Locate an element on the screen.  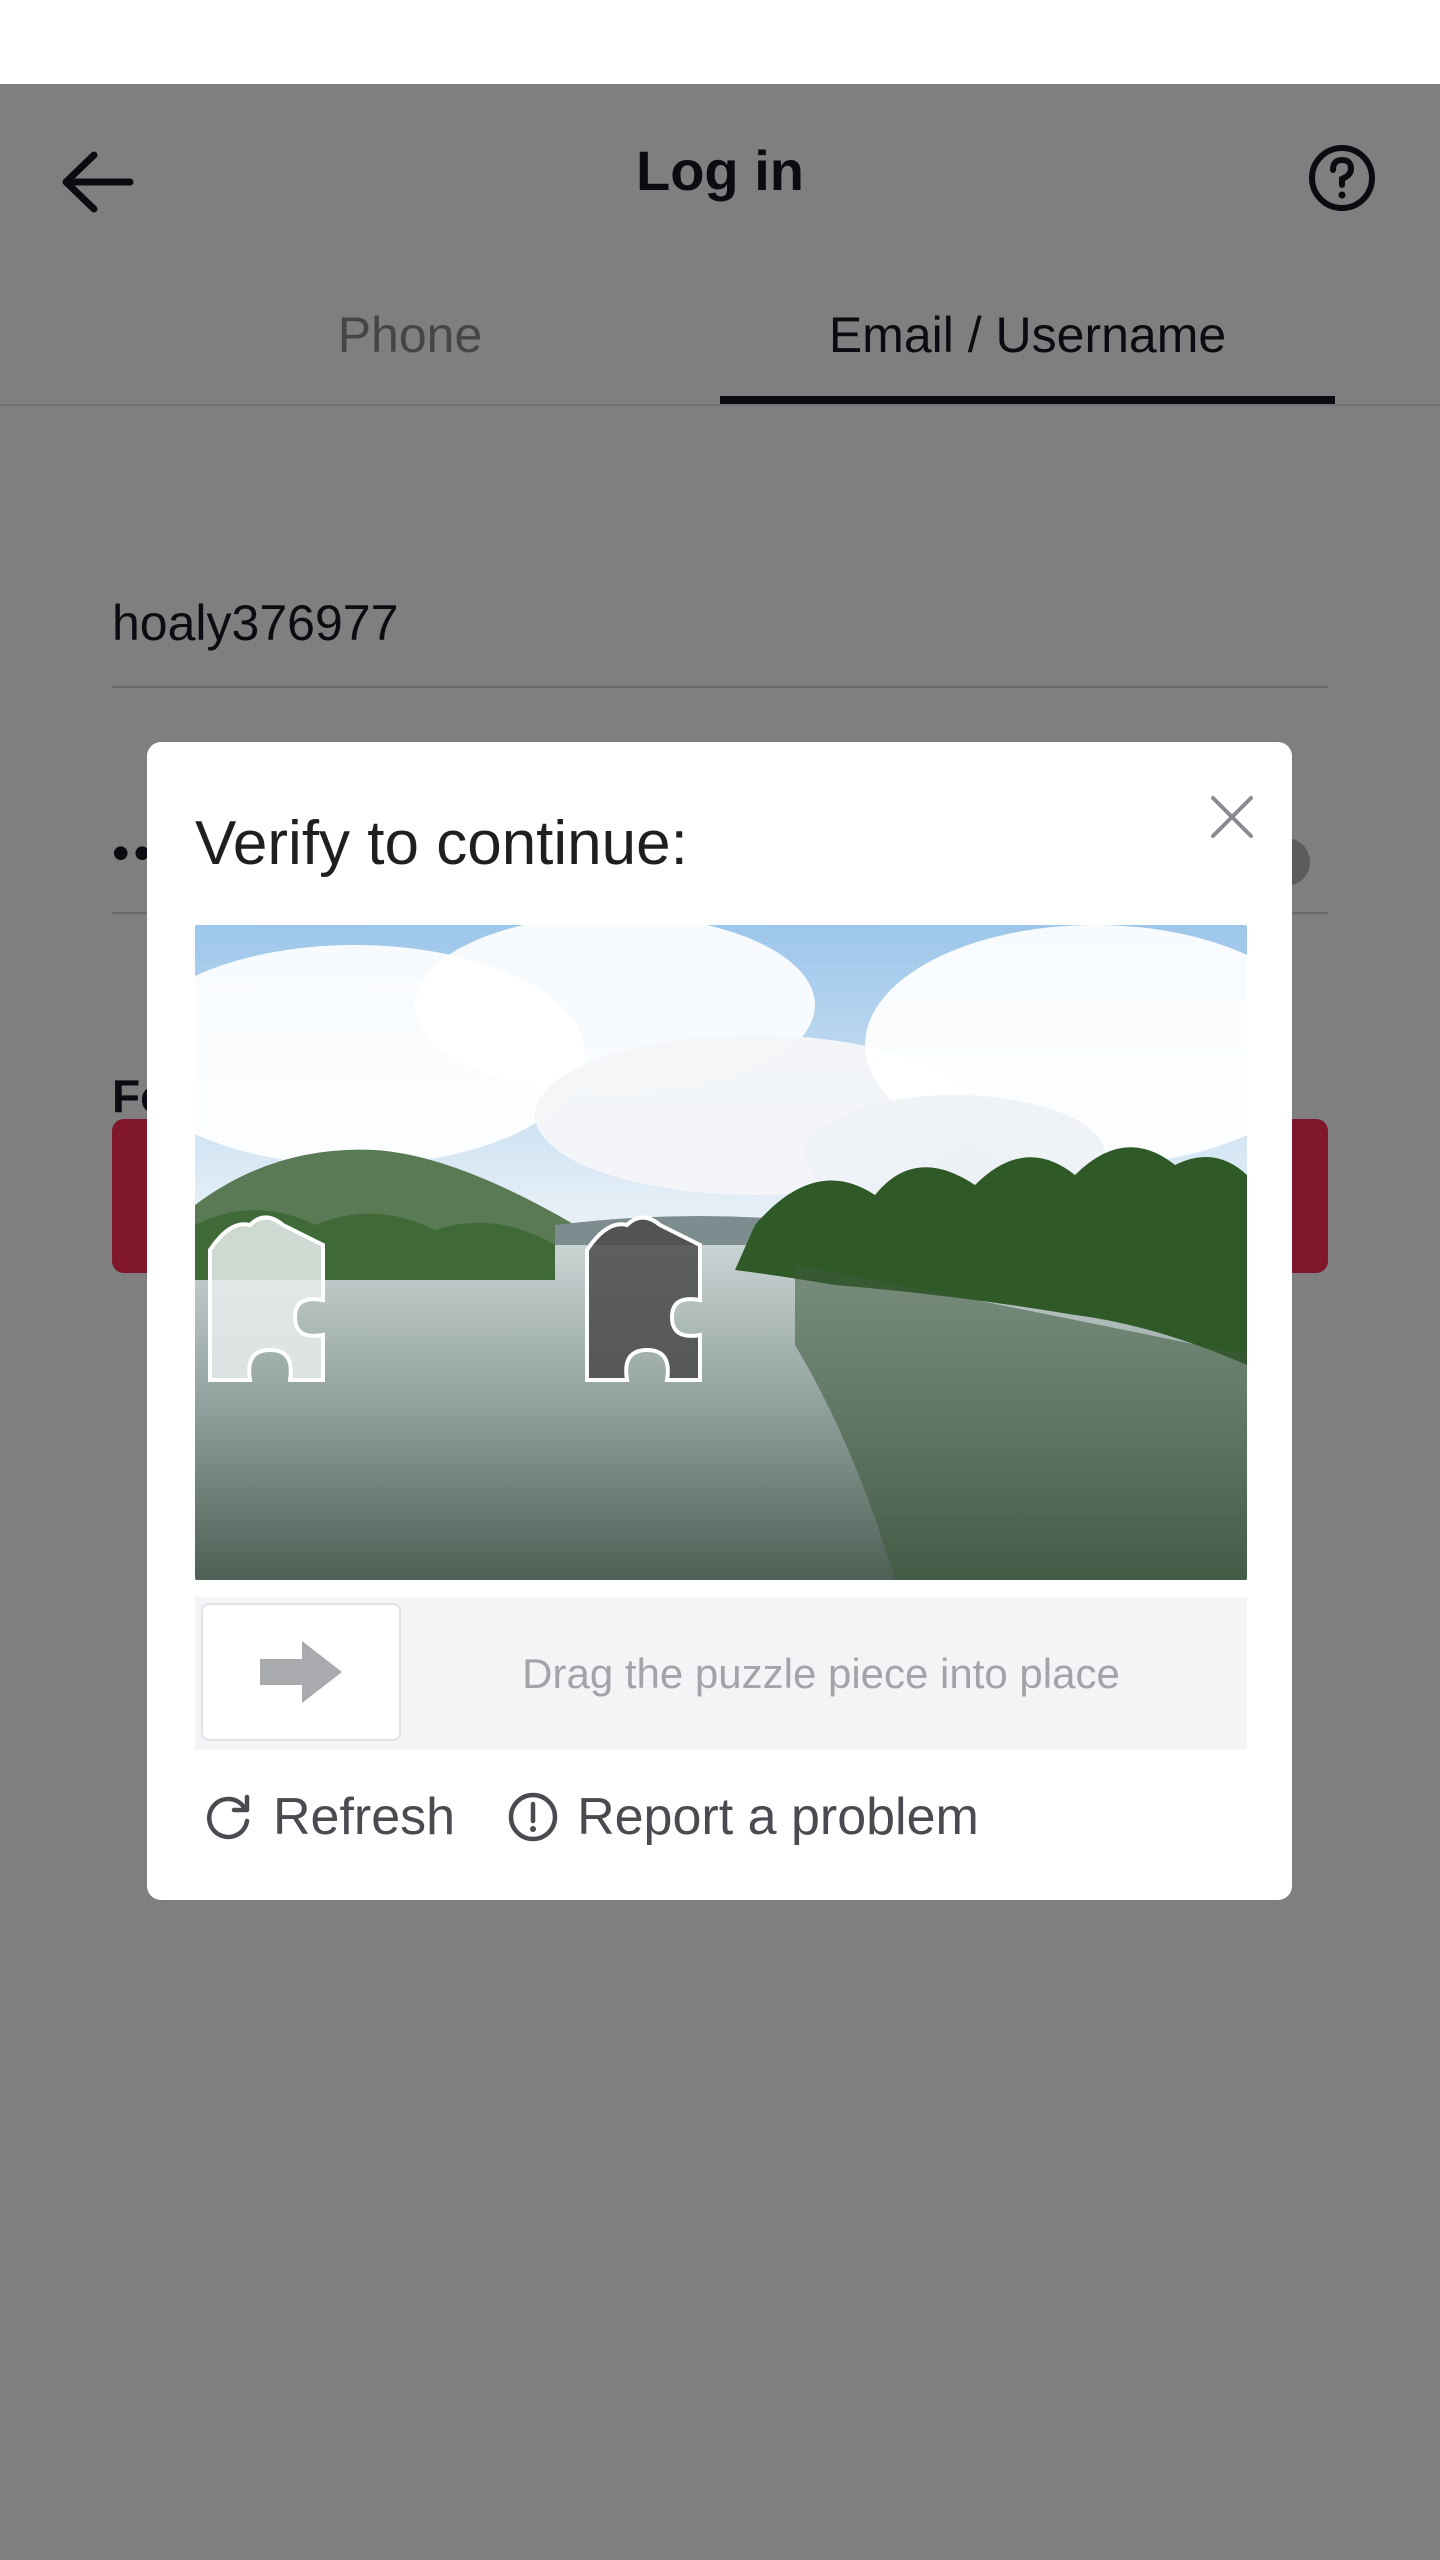
refresh-button: Refresh is located at coordinates (329, 1817).